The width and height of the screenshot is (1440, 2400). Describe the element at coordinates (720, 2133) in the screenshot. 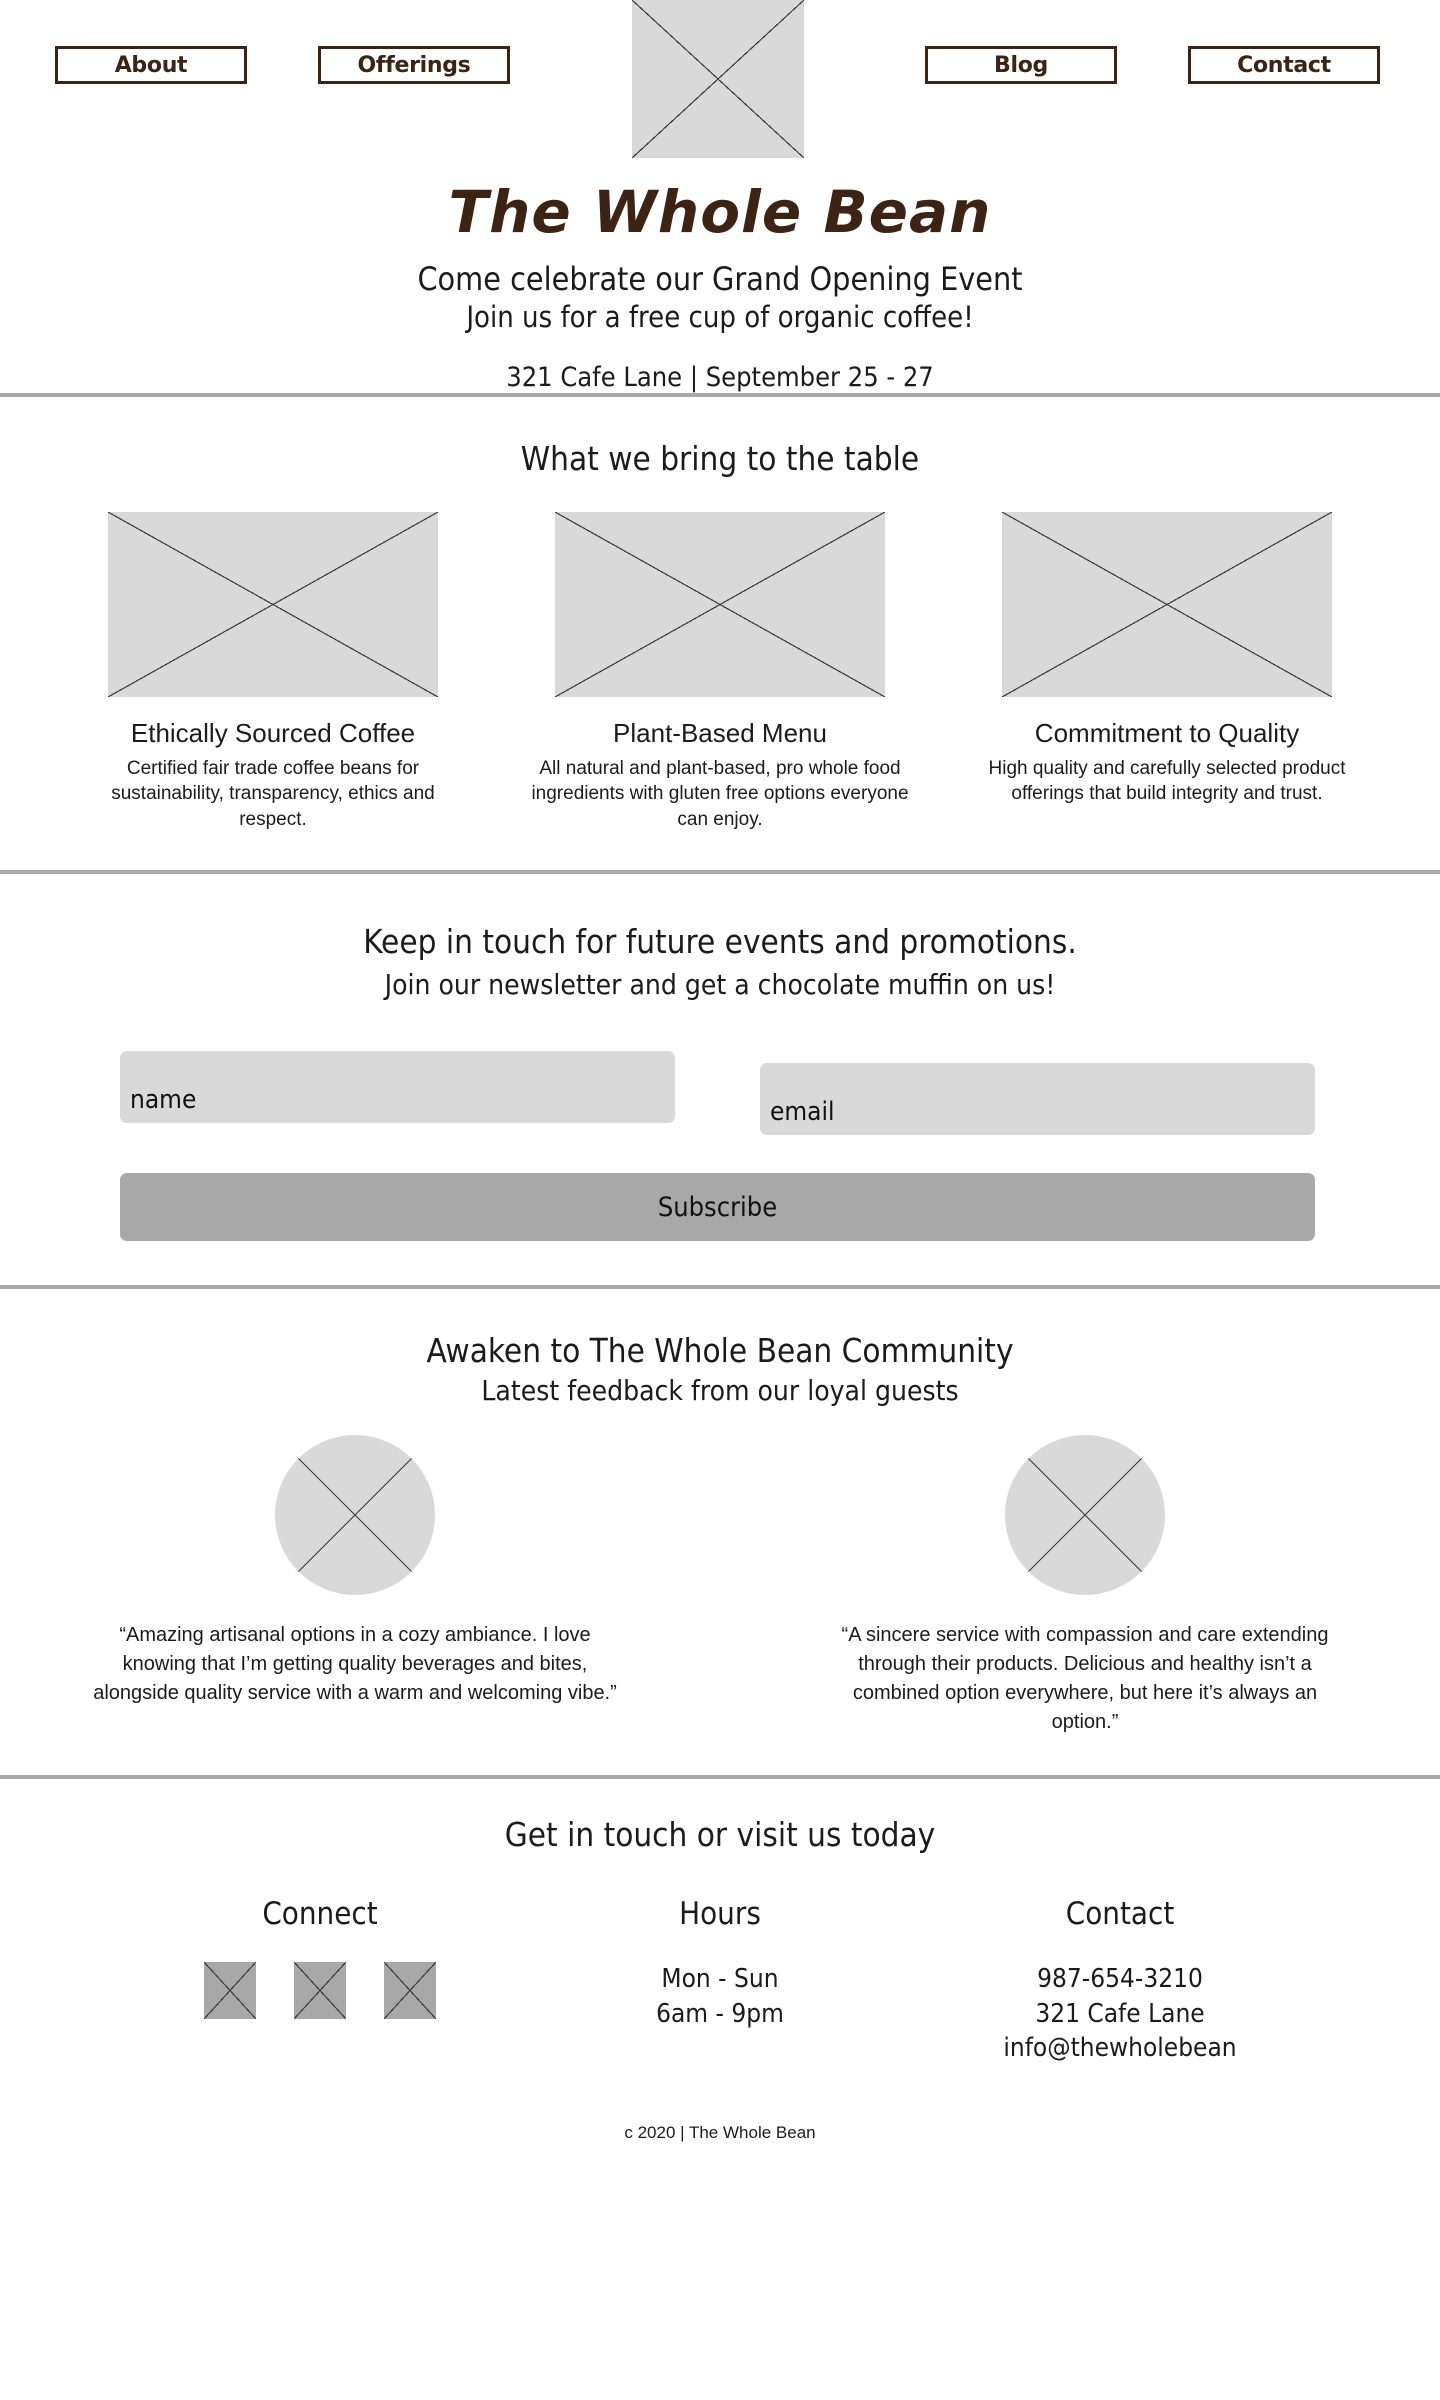

I see `copyright: c 2020 | The Whole Bean` at that location.